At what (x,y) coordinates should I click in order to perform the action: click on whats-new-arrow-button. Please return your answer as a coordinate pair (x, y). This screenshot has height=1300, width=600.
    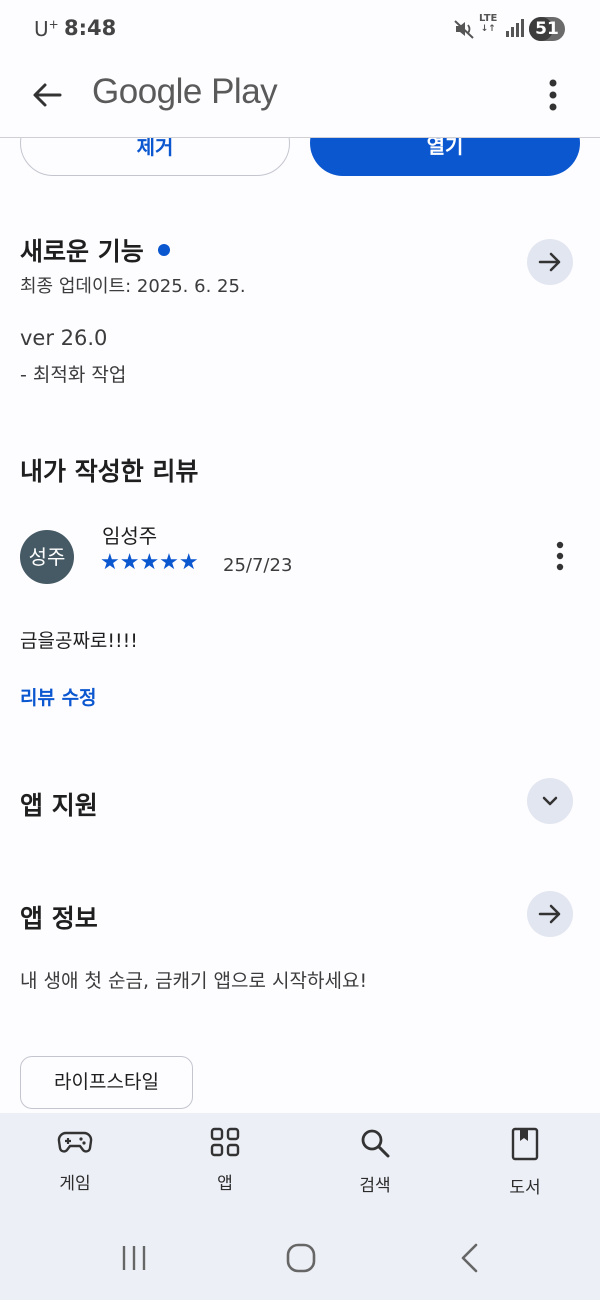
    Looking at the image, I should click on (550, 262).